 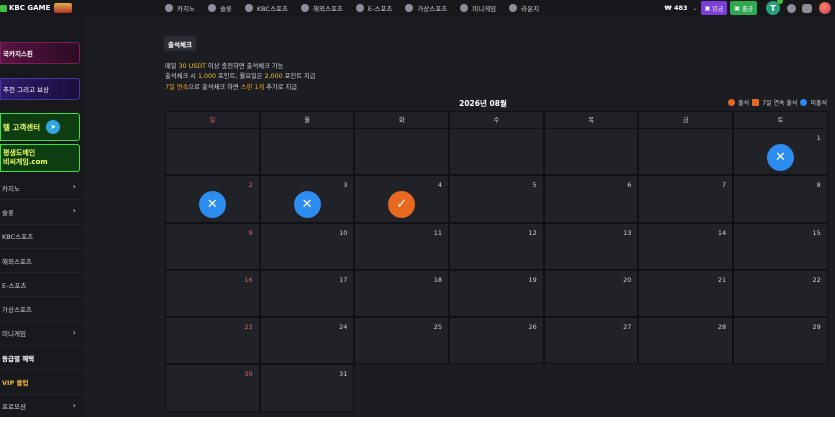 I want to click on nav-item-7: 라운지, so click(x=524, y=8).